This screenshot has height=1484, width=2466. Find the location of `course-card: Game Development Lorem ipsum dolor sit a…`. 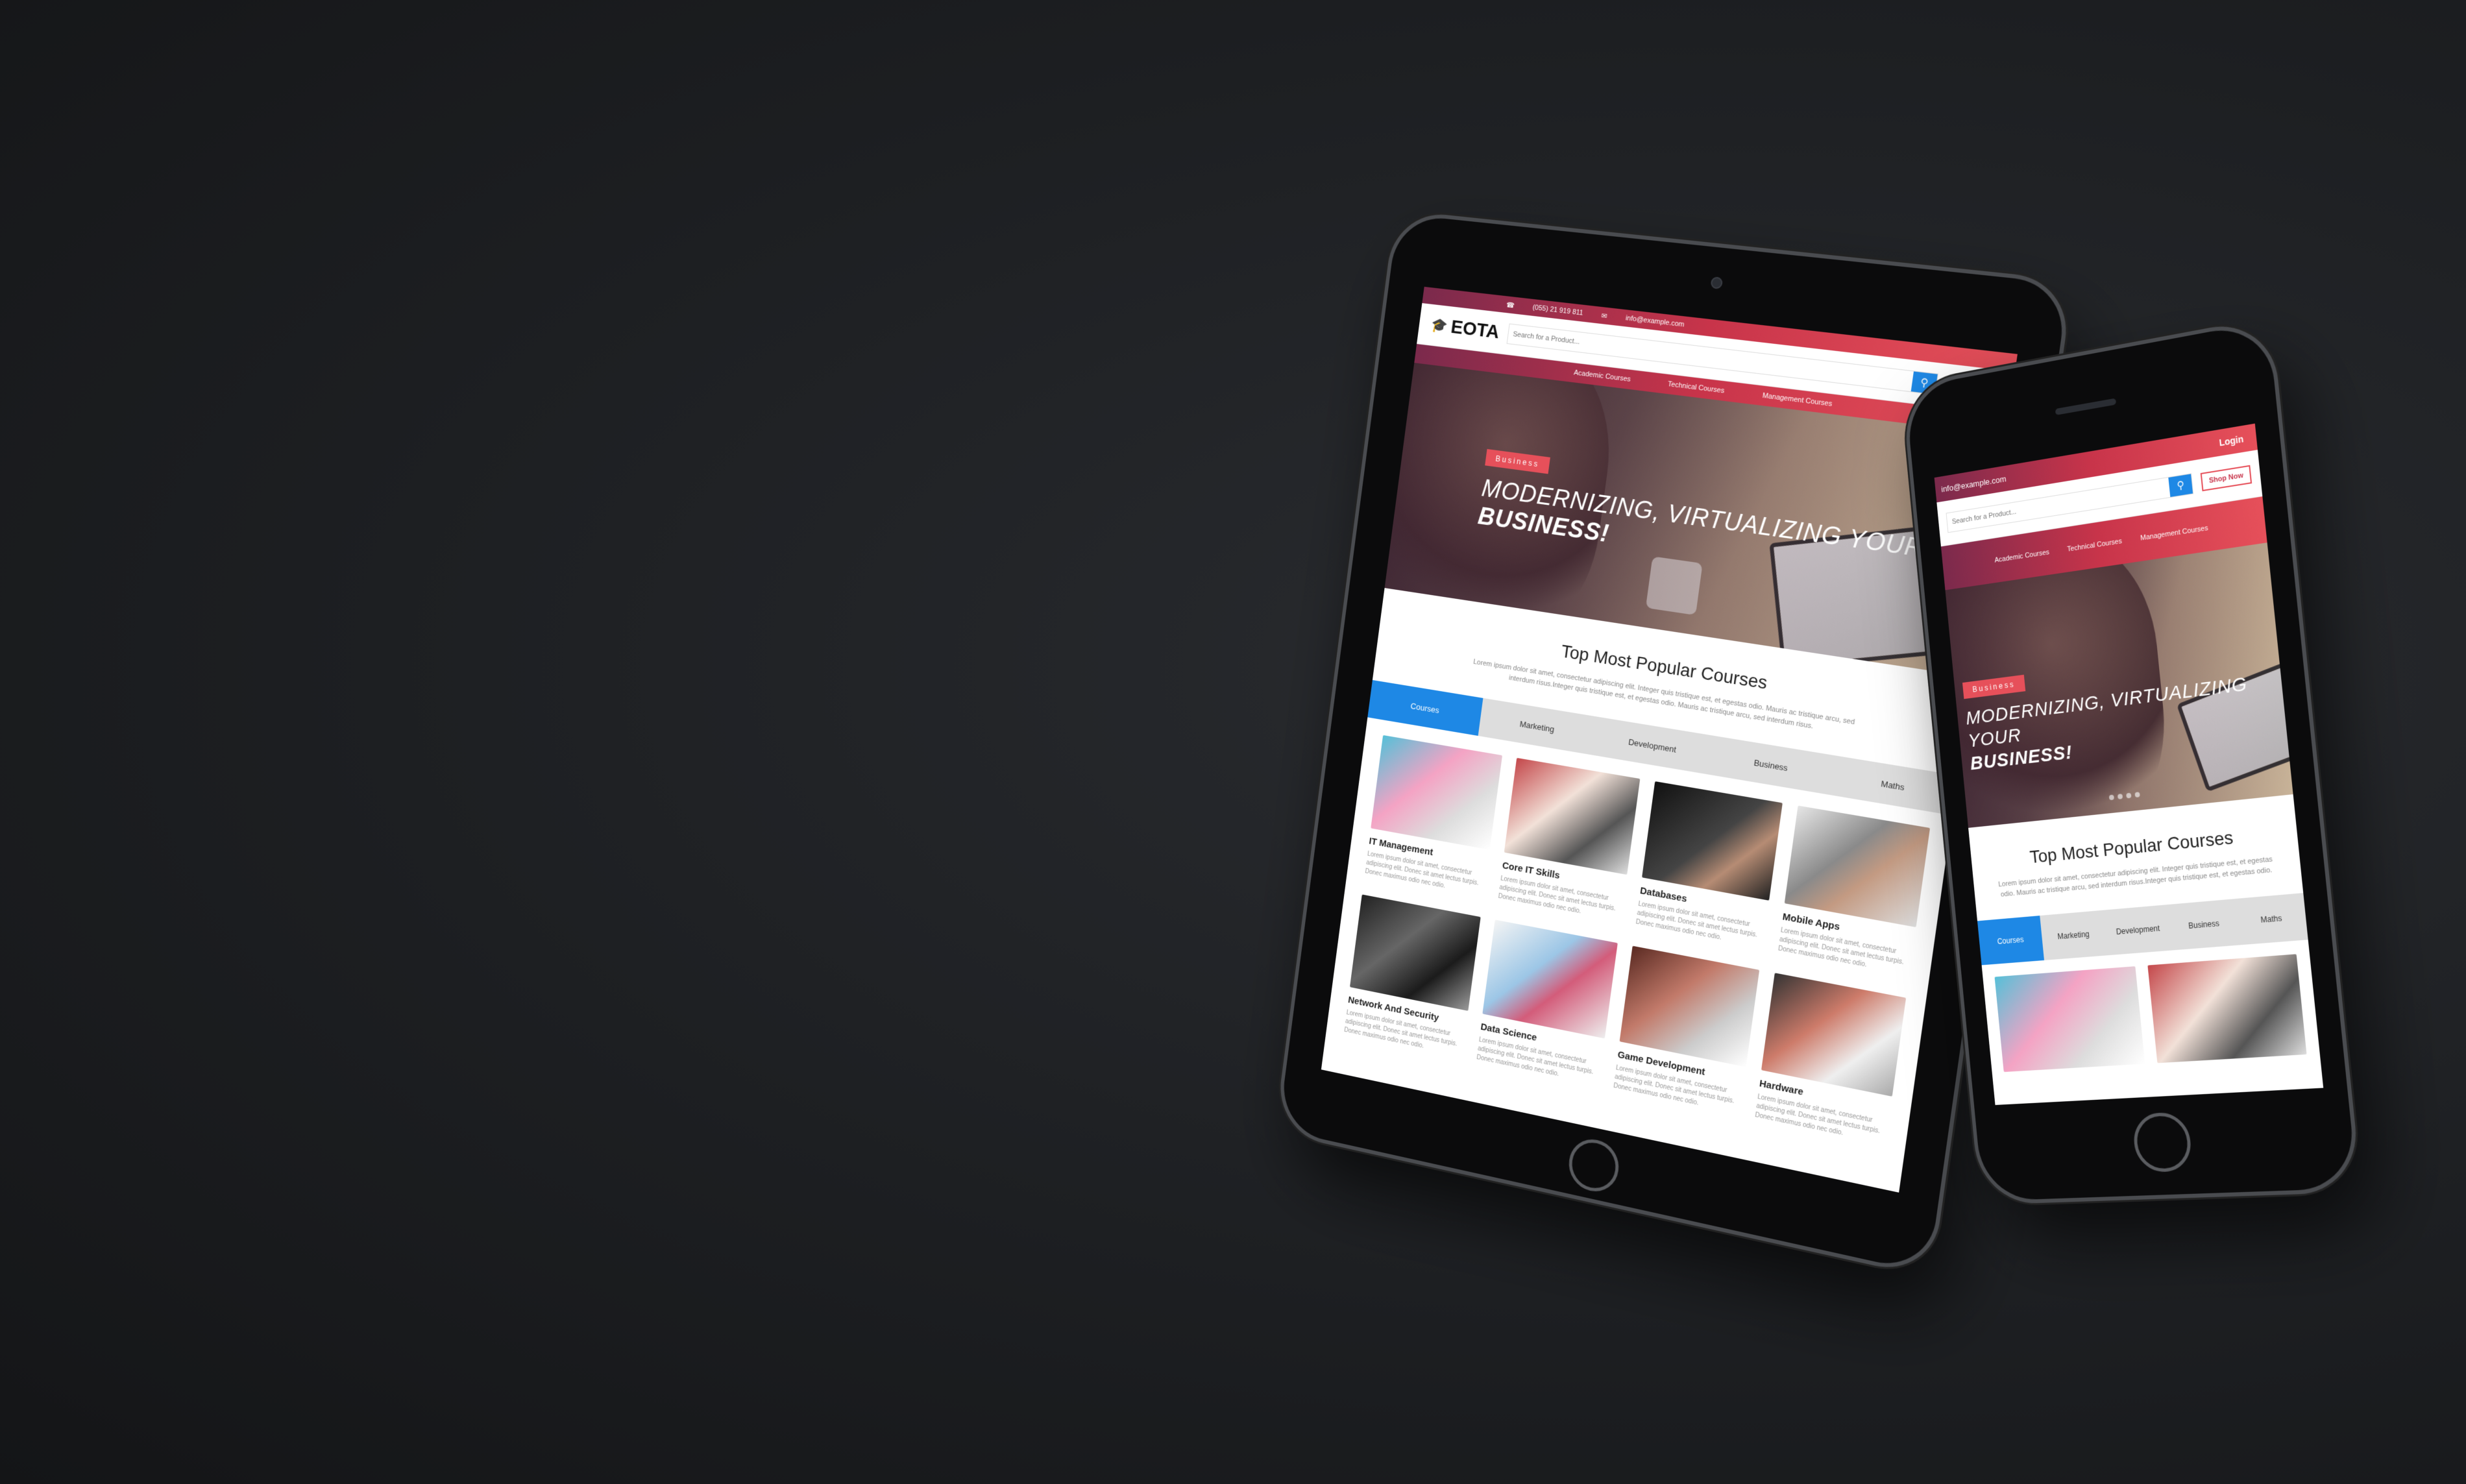

course-card: Game Development Lorem ipsum dolor sit a… is located at coordinates (1686, 1031).